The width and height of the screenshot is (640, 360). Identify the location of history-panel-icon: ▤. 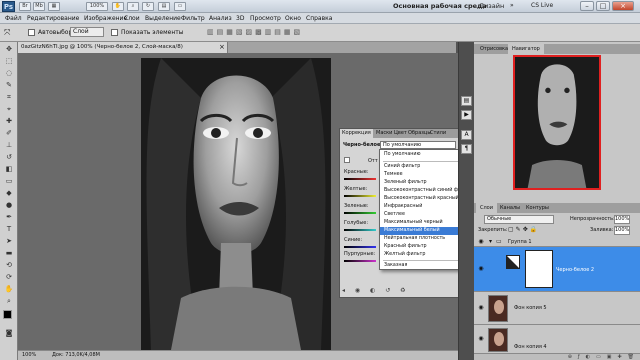
(466, 101).